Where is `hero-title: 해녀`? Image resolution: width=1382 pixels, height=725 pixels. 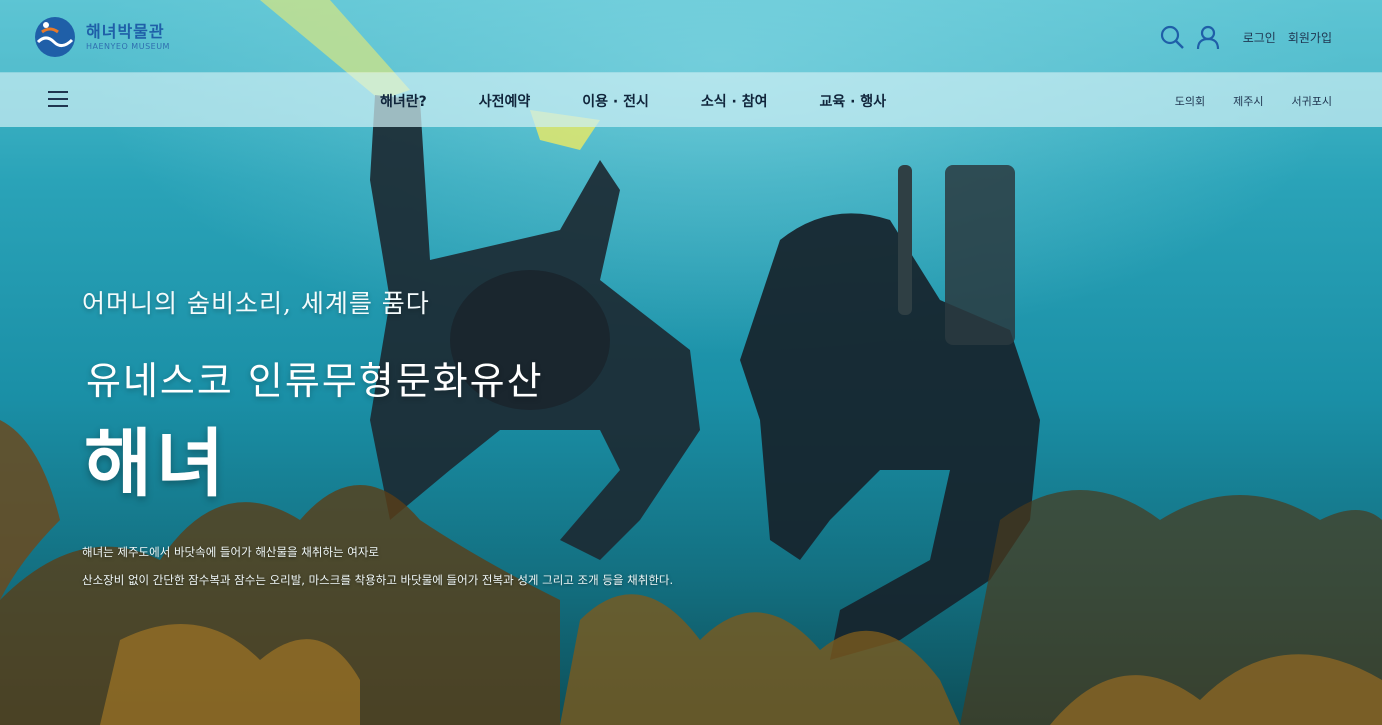 hero-title: 해녀 is located at coordinates (156, 464).